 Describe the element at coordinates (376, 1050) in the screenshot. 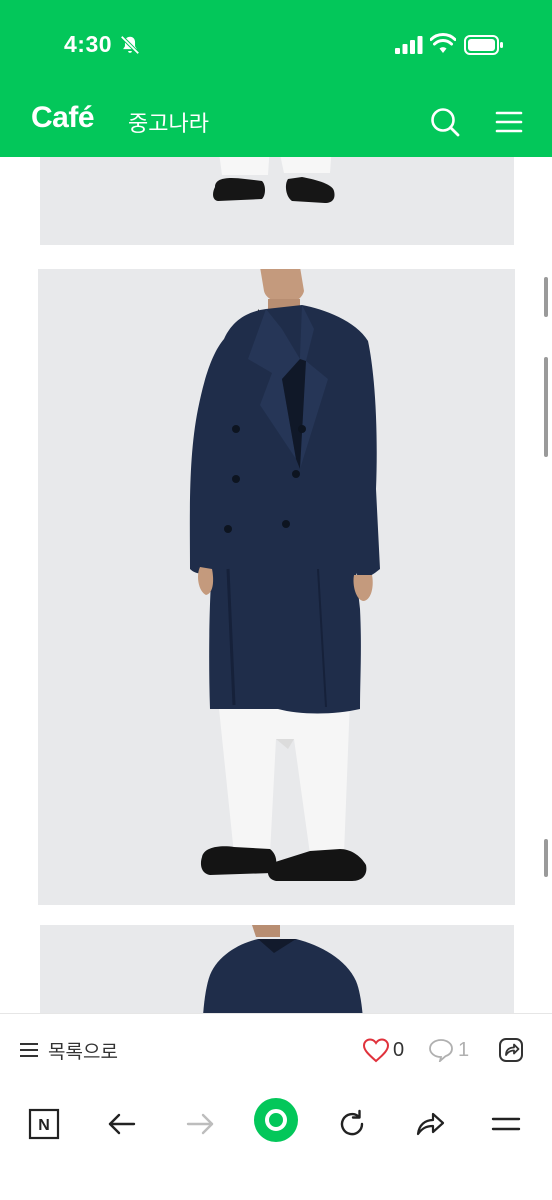

I see `heart-icon` at that location.